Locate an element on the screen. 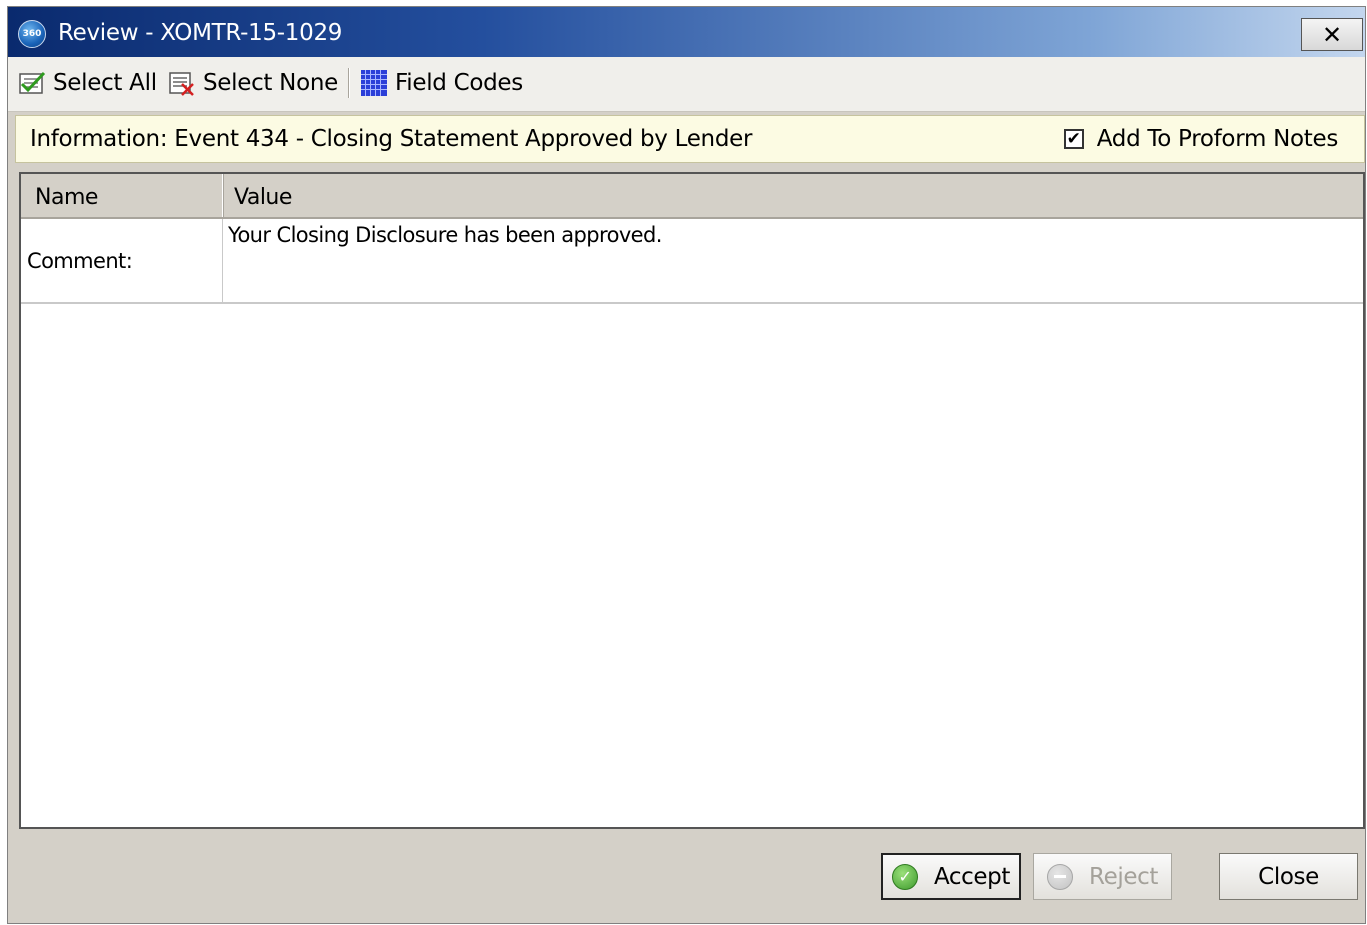 The height and width of the screenshot is (925, 1367). column-header-name-label: Name is located at coordinates (66, 197).